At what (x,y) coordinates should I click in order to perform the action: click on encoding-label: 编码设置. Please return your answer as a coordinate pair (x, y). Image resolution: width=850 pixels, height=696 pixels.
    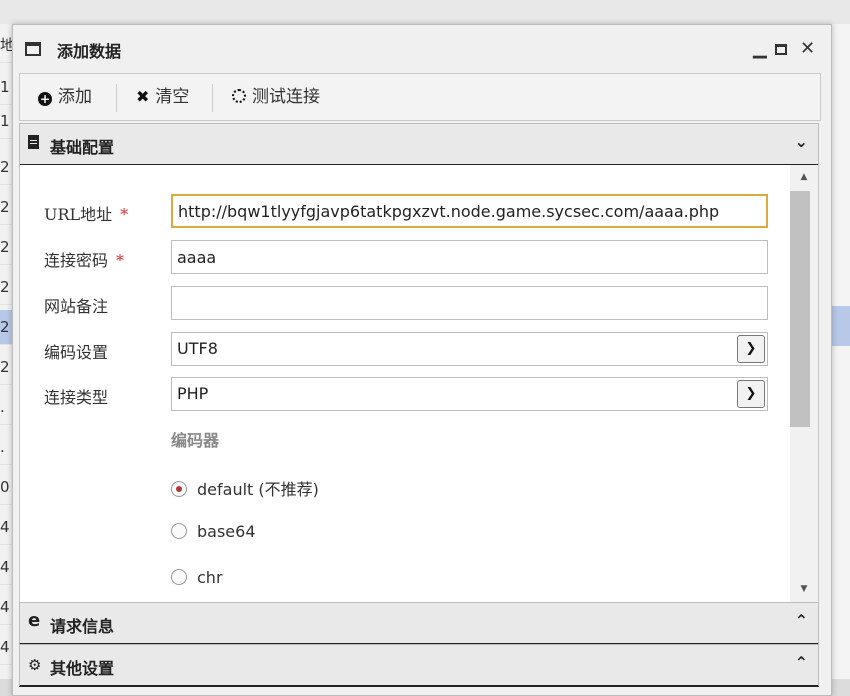
    Looking at the image, I should click on (76, 352).